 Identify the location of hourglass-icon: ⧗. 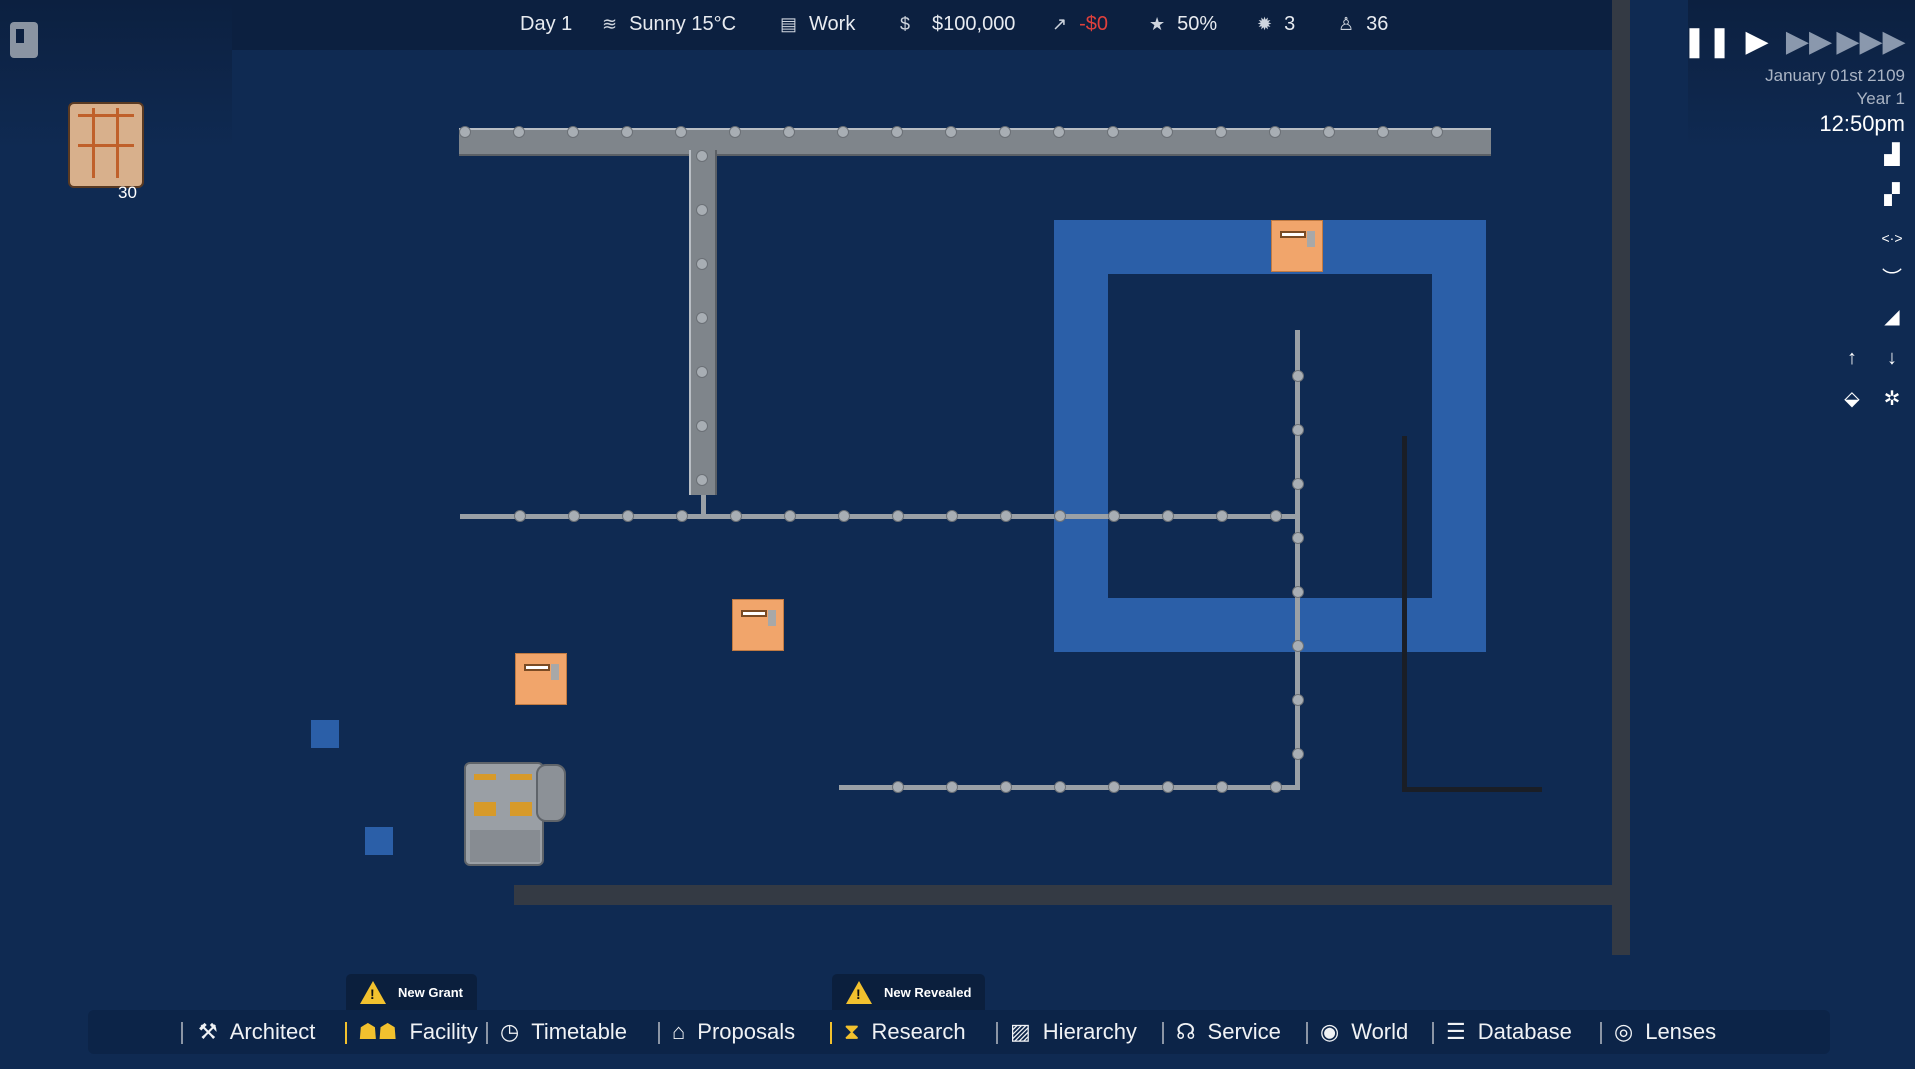
(852, 1031).